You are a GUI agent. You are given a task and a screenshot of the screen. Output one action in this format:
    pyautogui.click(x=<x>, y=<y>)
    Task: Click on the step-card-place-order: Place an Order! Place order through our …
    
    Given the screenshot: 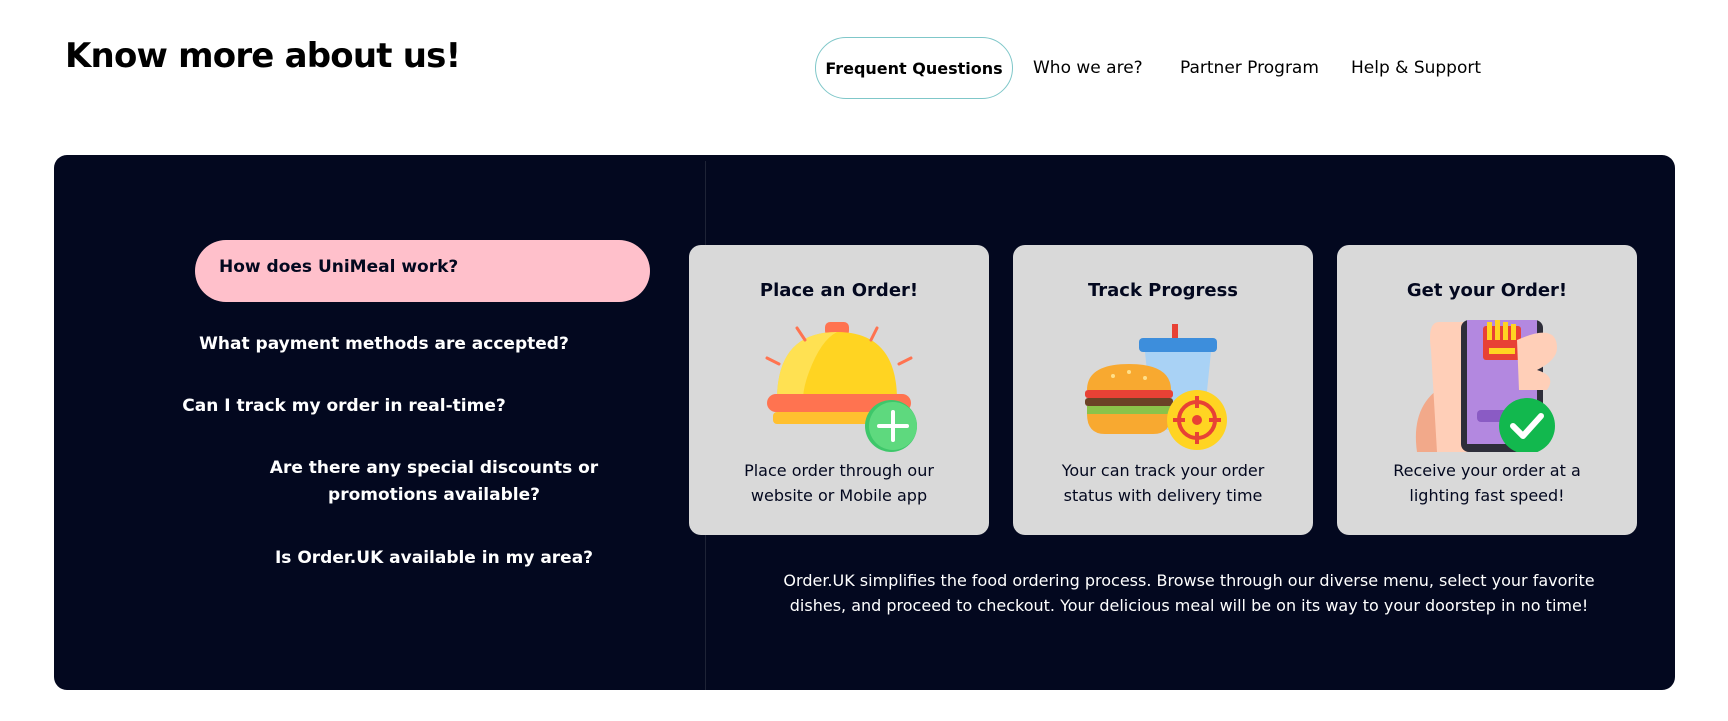 What is the action you would take?
    pyautogui.click(x=839, y=390)
    